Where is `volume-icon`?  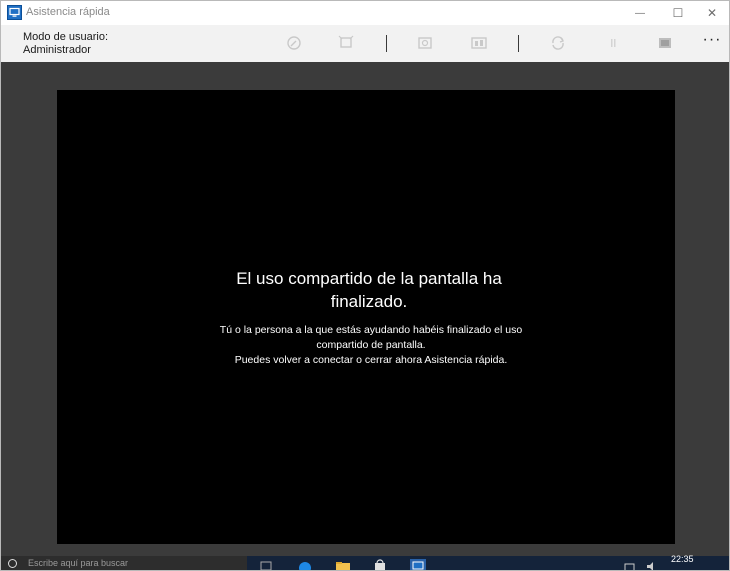 volume-icon is located at coordinates (652, 564).